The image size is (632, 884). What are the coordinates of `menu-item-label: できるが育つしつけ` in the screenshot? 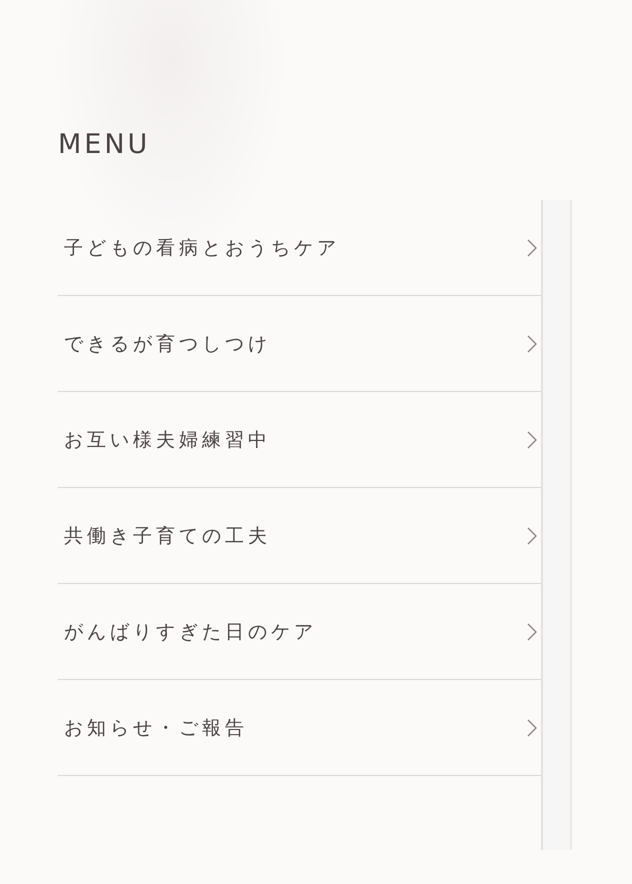 It's located at (167, 343).